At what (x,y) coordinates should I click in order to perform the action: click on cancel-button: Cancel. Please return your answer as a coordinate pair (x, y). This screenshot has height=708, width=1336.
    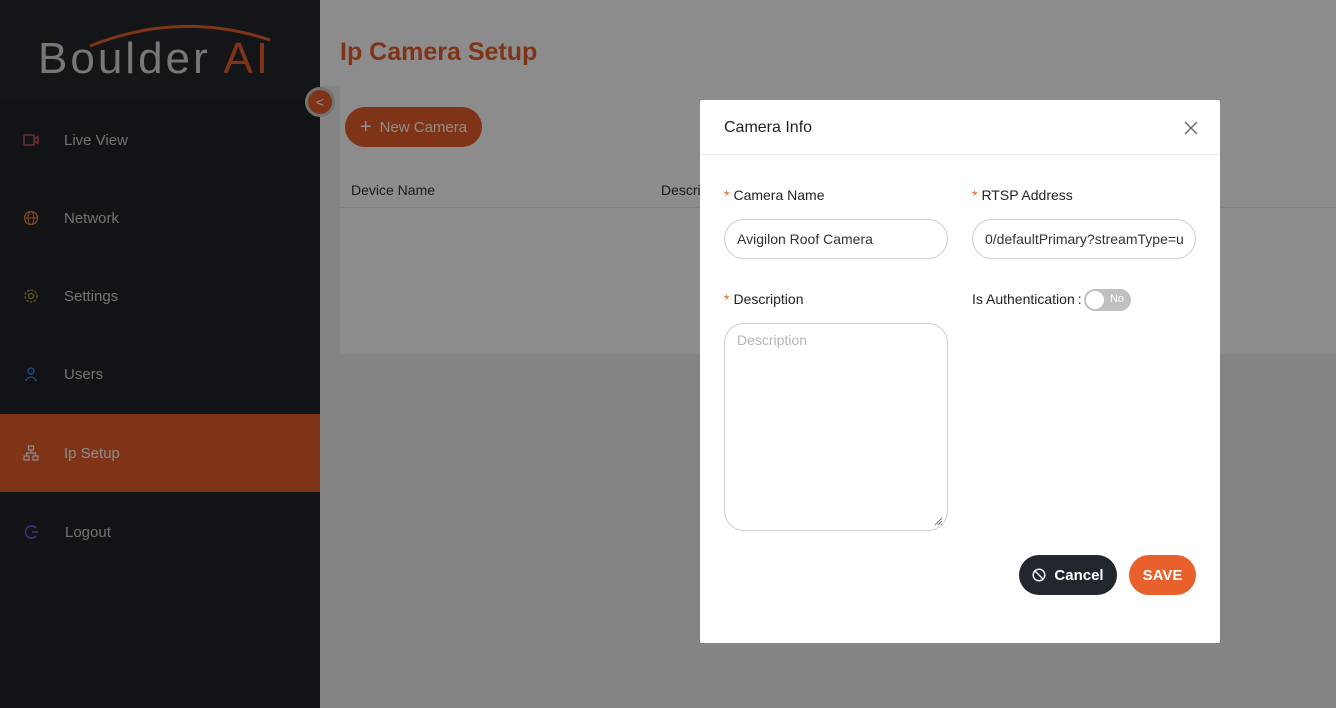
    Looking at the image, I should click on (1068, 575).